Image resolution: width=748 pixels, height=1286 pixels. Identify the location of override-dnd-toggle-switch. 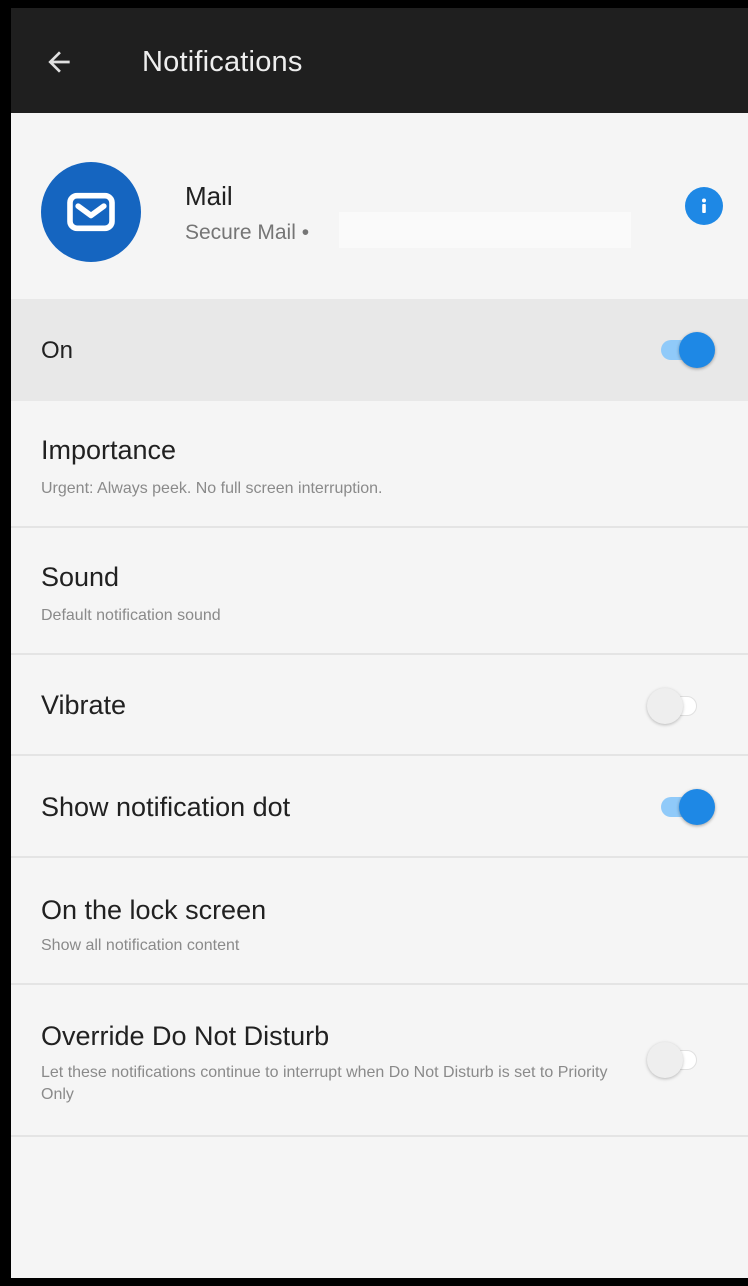
(677, 1060).